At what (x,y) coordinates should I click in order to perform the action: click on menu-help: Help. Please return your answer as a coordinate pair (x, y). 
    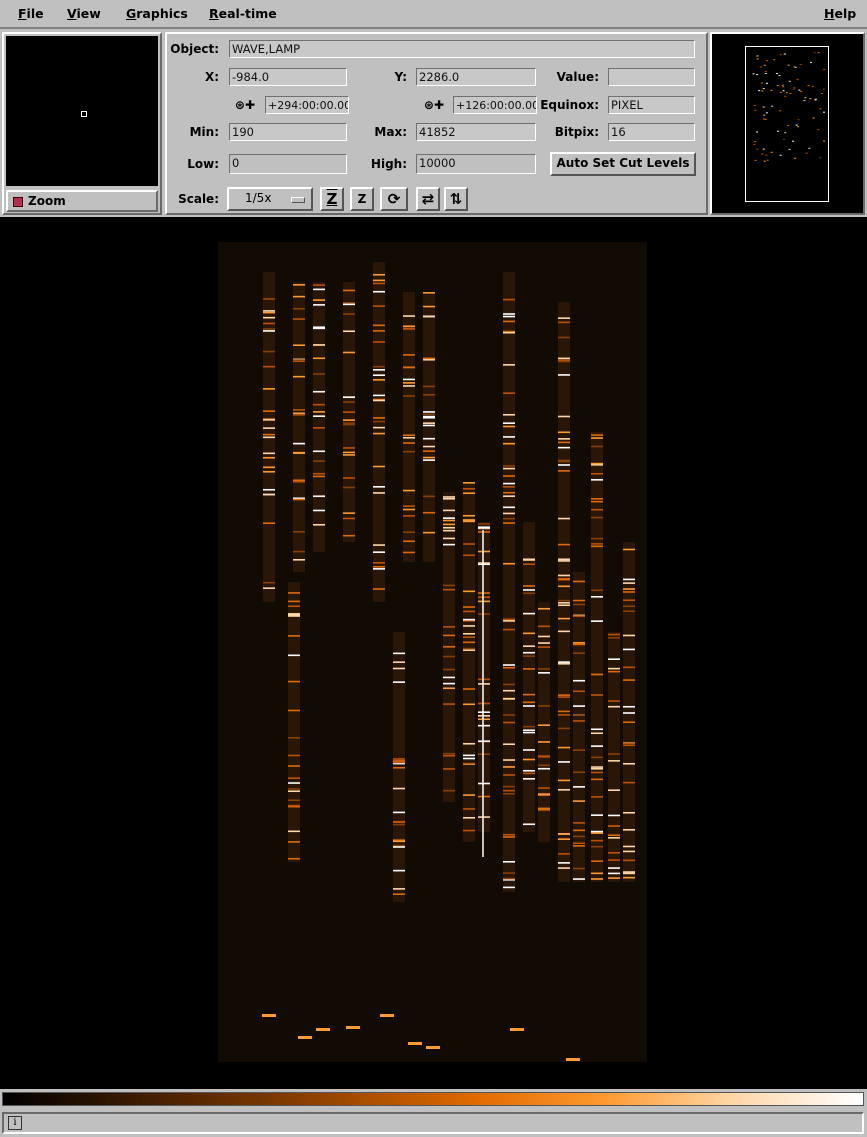
    Looking at the image, I should click on (840, 13).